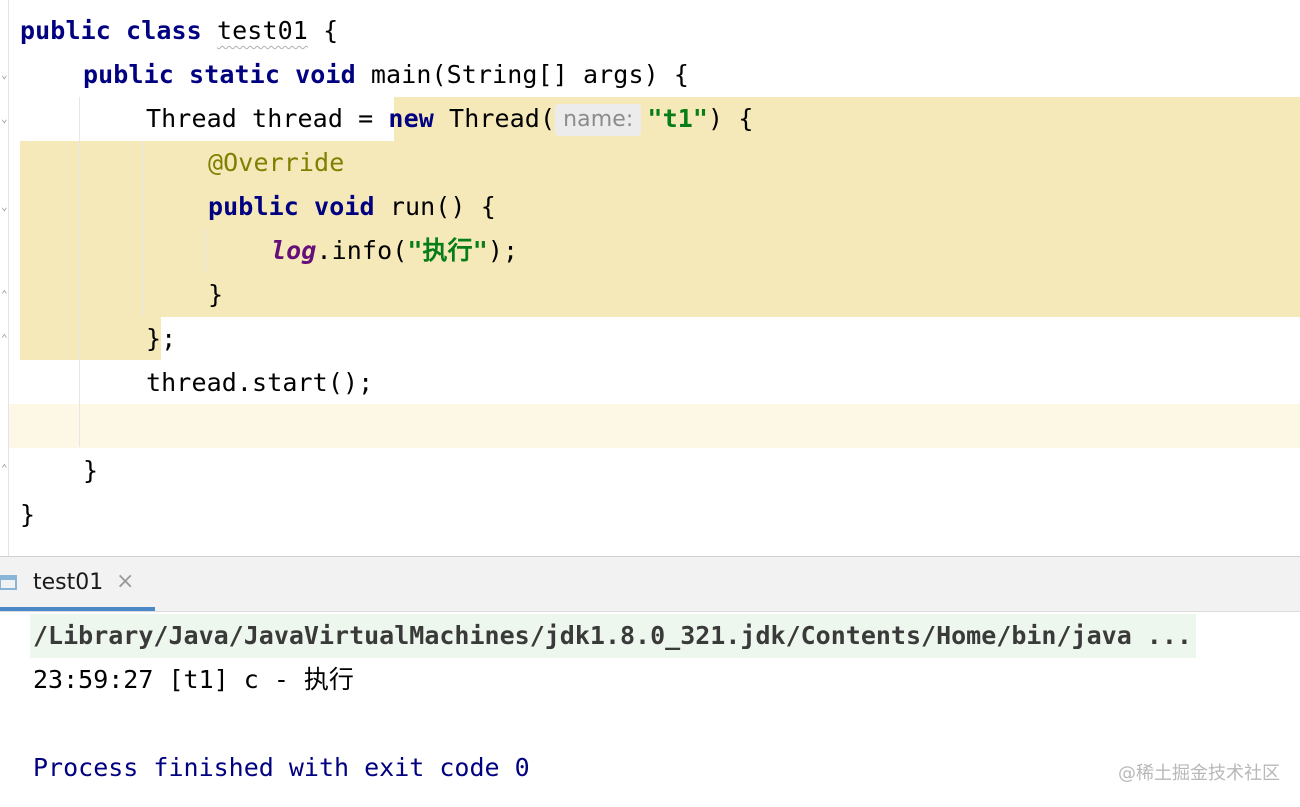 Image resolution: width=1300 pixels, height=807 pixels. I want to click on code-line-8: };, so click(161, 339).